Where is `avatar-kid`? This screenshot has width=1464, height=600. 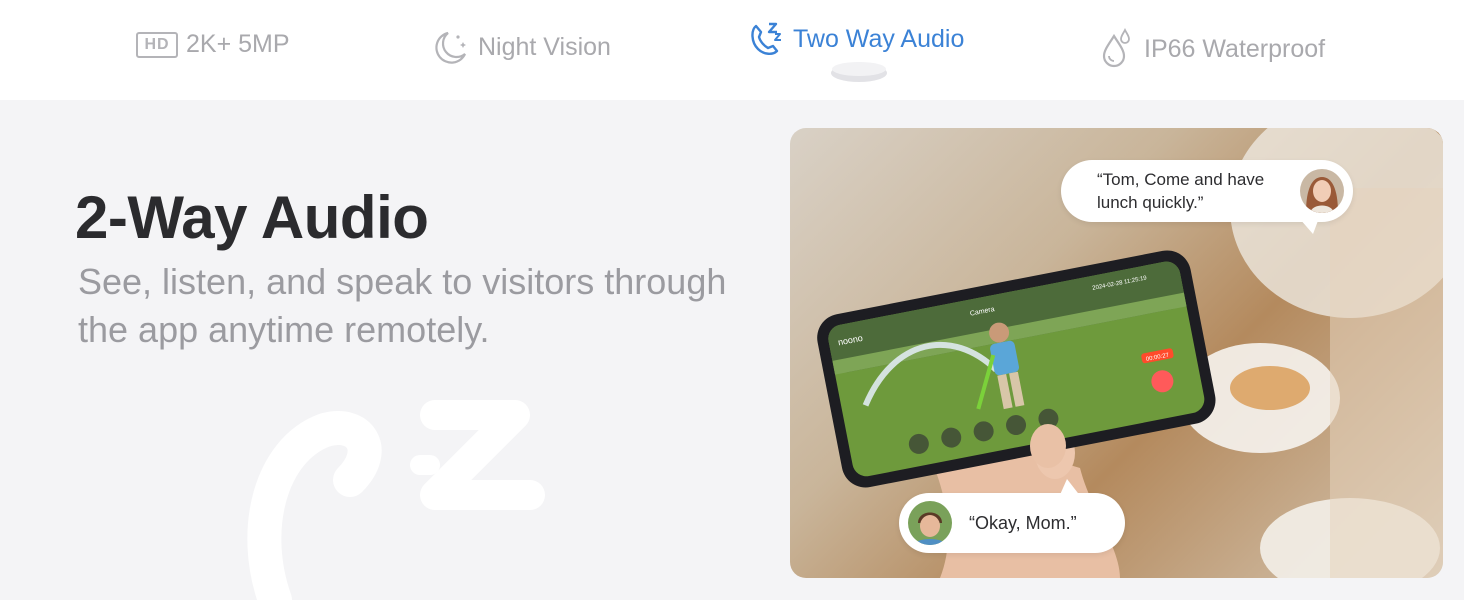 avatar-kid is located at coordinates (930, 523).